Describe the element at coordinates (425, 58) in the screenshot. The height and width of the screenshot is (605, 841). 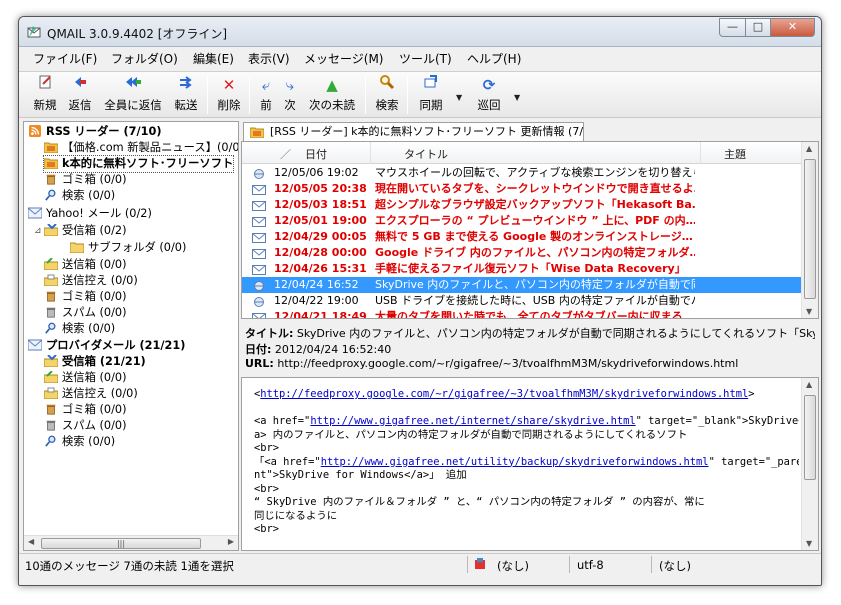
I see `menu-tools: ツール(T)` at that location.